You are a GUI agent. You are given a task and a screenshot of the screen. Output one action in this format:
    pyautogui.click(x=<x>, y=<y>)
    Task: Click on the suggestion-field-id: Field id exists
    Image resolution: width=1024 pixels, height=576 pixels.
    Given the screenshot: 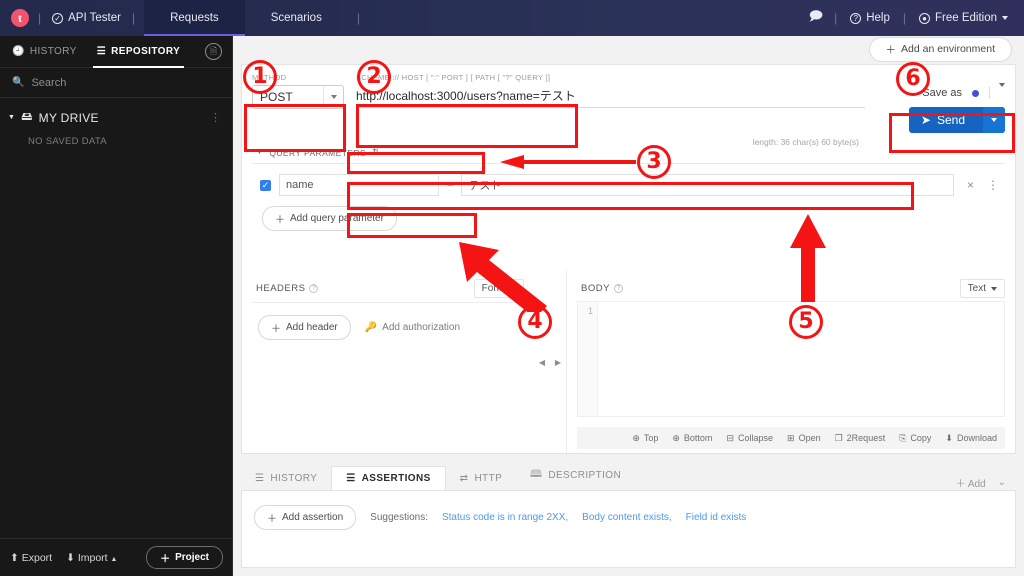 What is the action you would take?
    pyautogui.click(x=716, y=517)
    